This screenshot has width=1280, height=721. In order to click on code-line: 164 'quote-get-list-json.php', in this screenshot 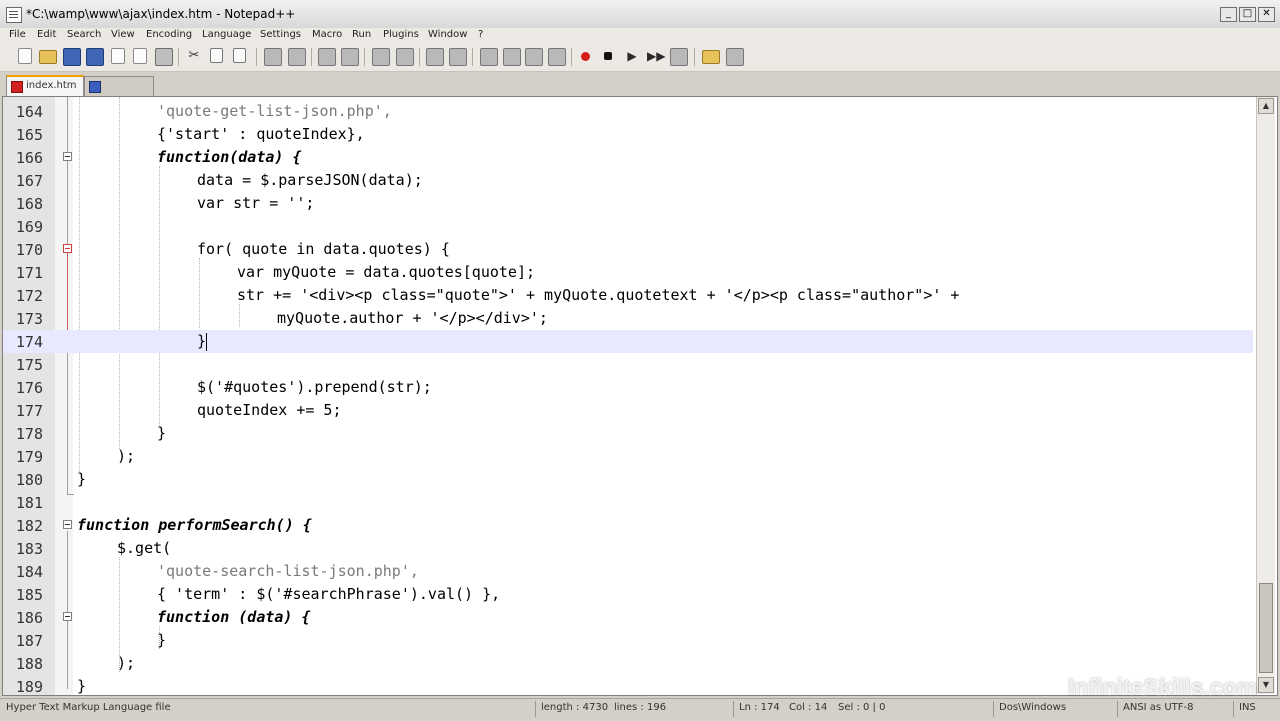, I will do `click(628, 111)`.